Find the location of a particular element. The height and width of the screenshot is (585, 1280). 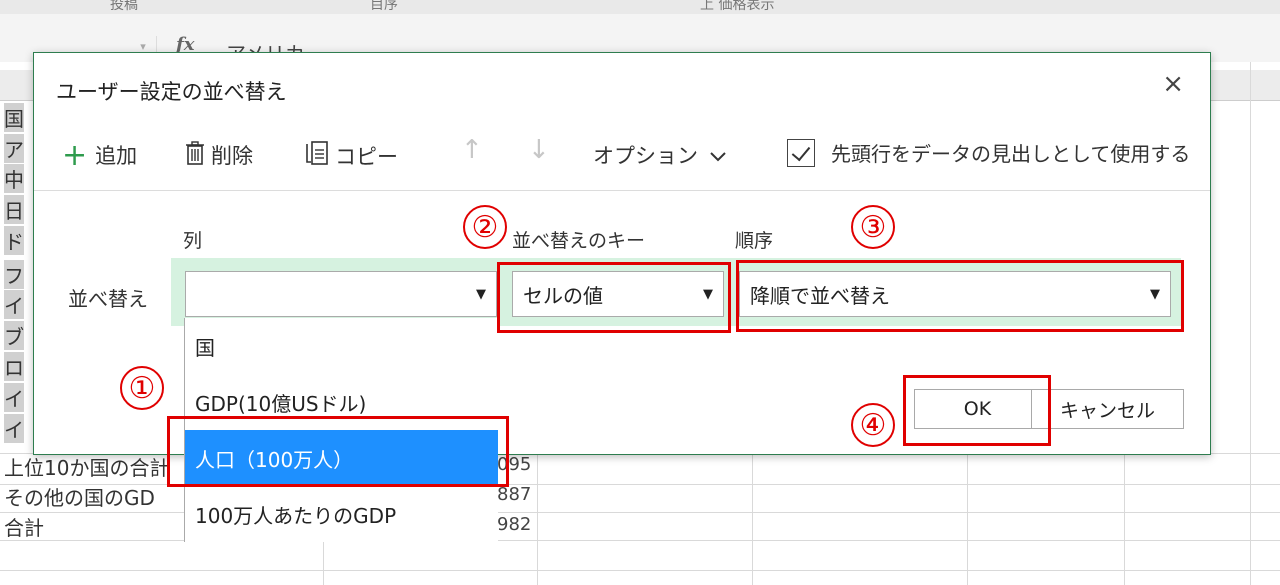

row-label: ブ is located at coordinates (14, 335).